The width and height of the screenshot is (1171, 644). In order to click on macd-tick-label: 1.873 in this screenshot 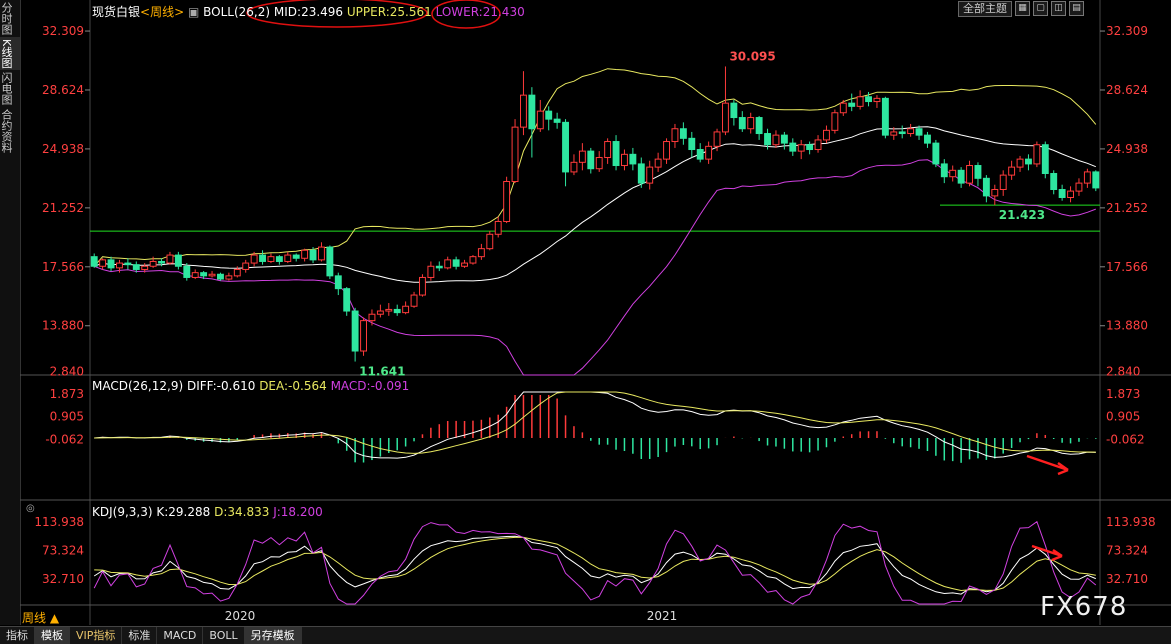, I will do `click(1123, 394)`.